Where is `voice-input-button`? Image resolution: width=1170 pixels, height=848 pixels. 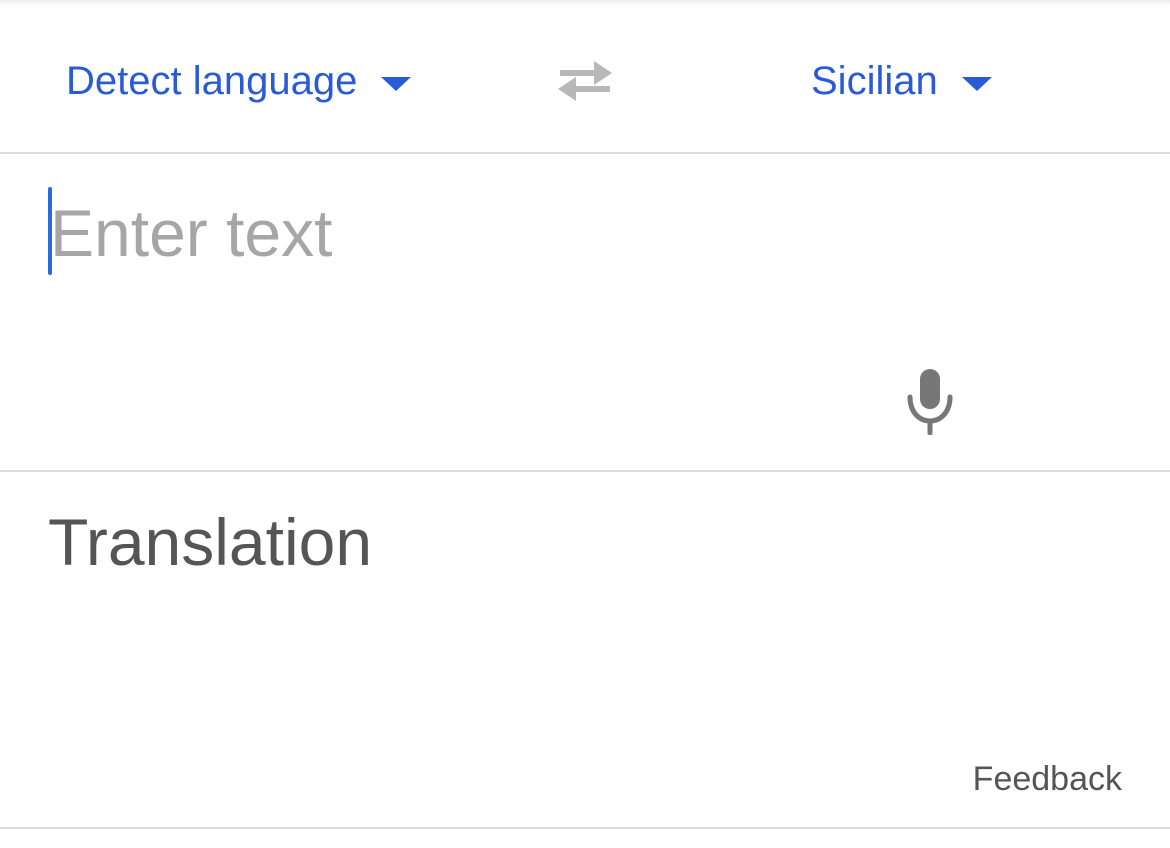
voice-input-button is located at coordinates (930, 400).